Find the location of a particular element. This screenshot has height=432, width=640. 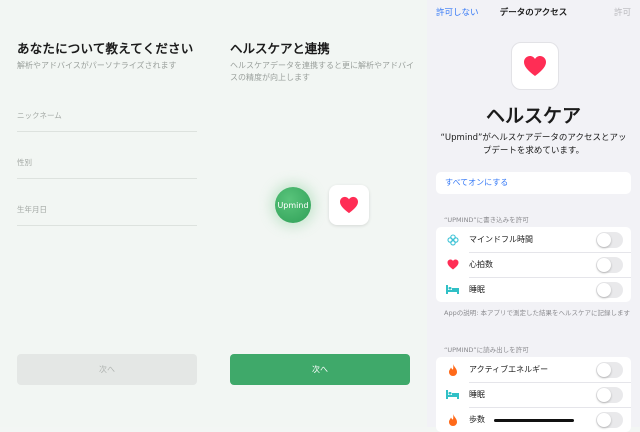

sheet-title: データのアクセス is located at coordinates (533, 13).